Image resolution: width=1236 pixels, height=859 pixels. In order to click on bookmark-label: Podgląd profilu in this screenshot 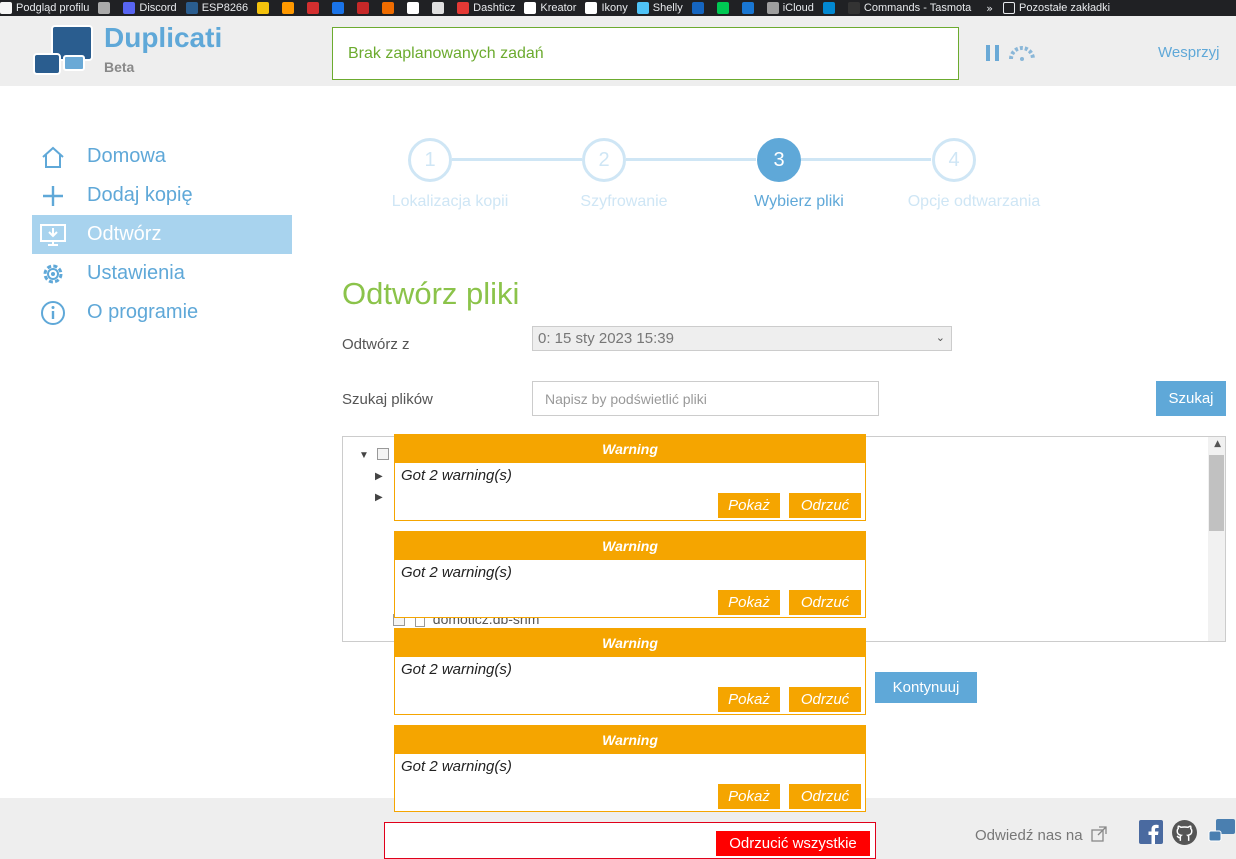, I will do `click(53, 8)`.